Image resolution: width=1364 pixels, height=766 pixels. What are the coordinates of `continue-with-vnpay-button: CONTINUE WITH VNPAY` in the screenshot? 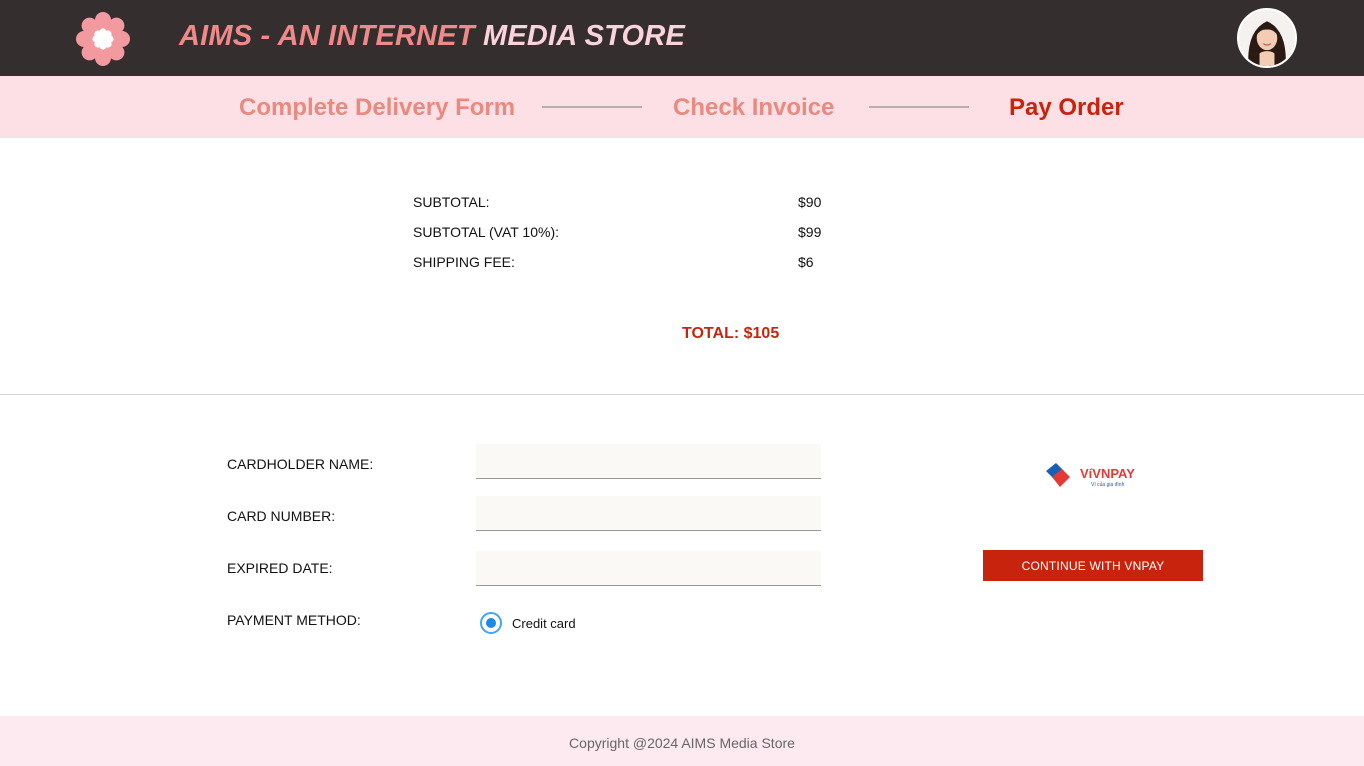 It's located at (1093, 565).